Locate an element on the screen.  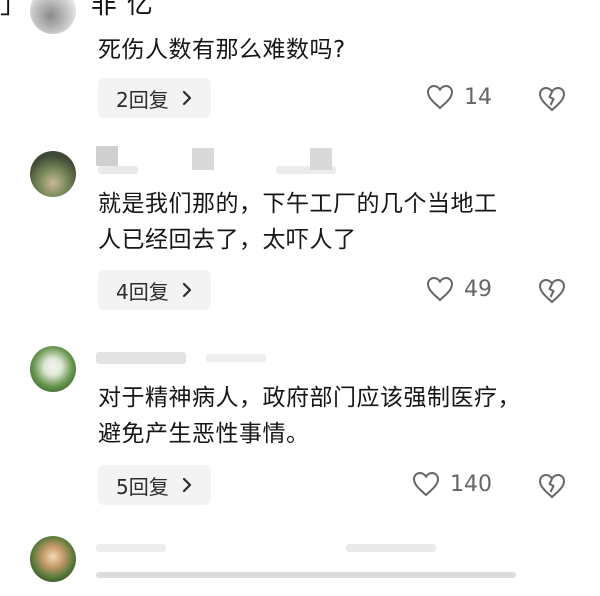
reply-button: 4回复 is located at coordinates (154, 290).